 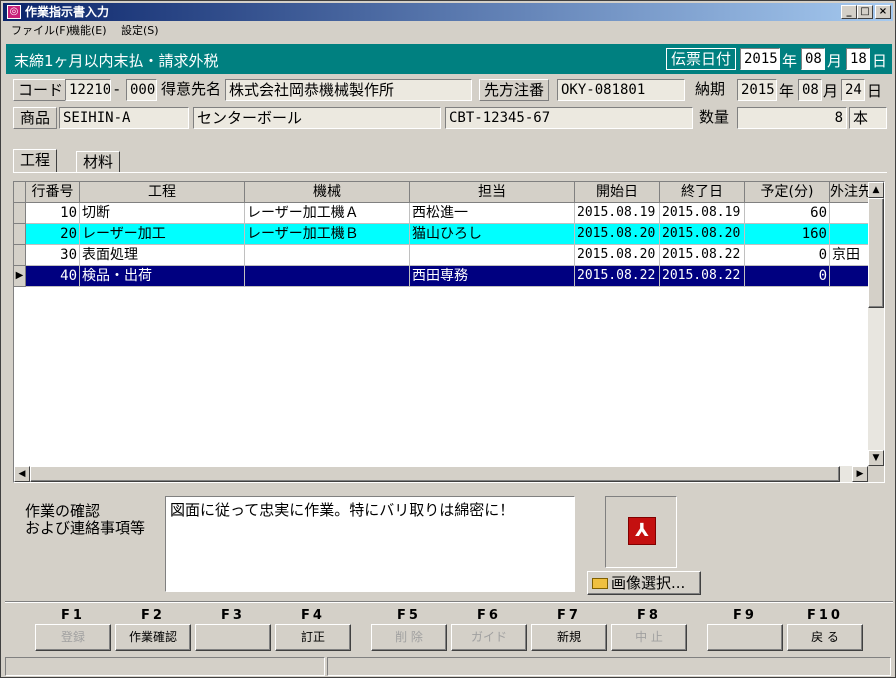 What do you see at coordinates (757, 90) in the screenshot?
I see `due-year-field: 2015` at bounding box center [757, 90].